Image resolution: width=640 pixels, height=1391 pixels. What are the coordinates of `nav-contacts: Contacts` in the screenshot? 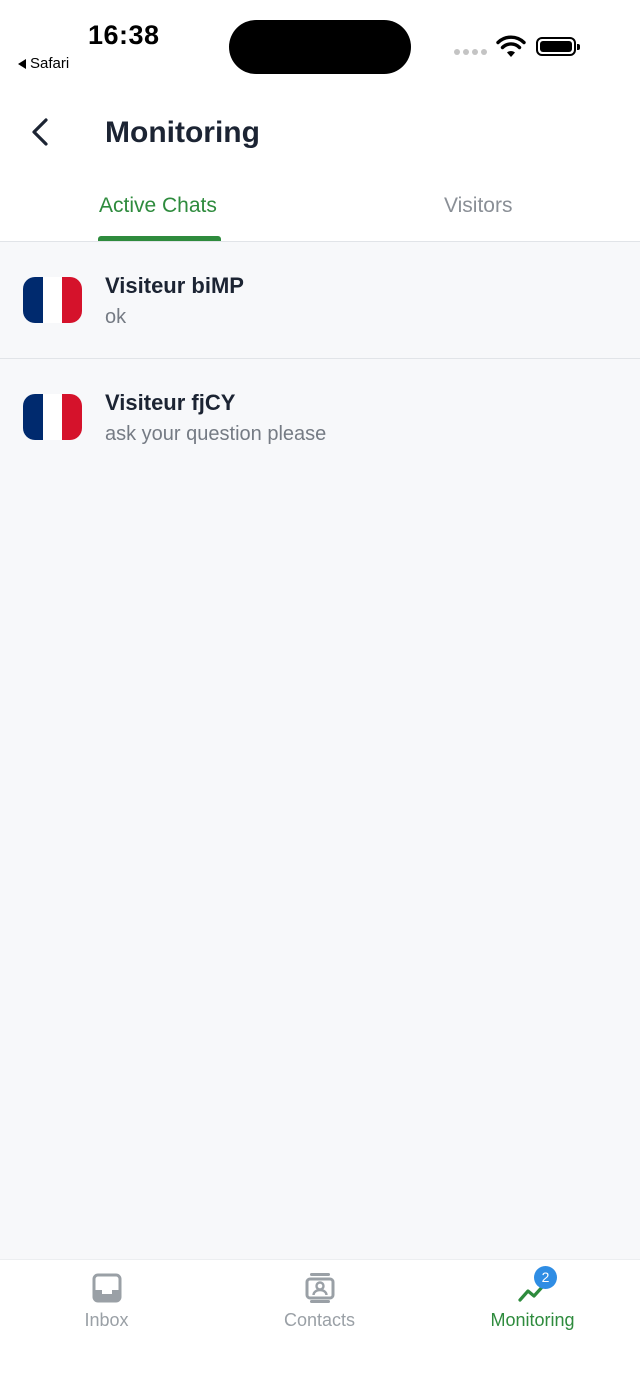 It's located at (319, 1305).